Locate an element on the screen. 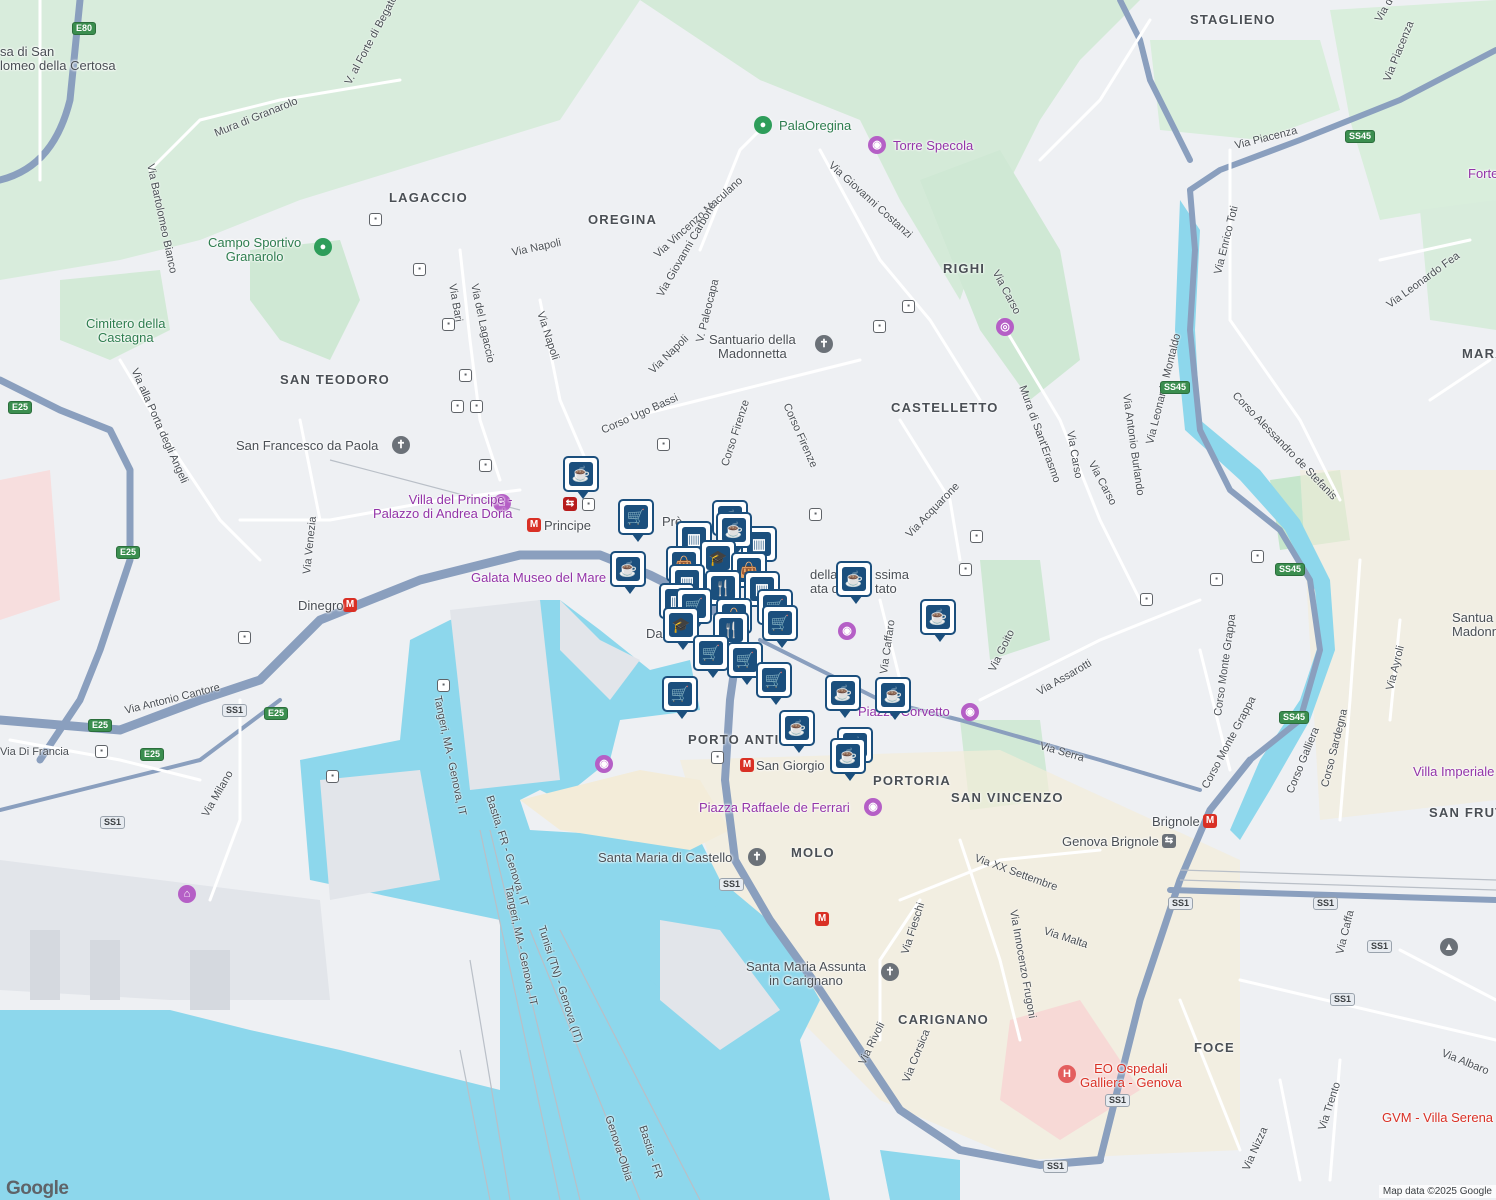 The height and width of the screenshot is (1200, 1496). place-label: EO Ospedali Galliera - Genova is located at coordinates (1131, 1076).